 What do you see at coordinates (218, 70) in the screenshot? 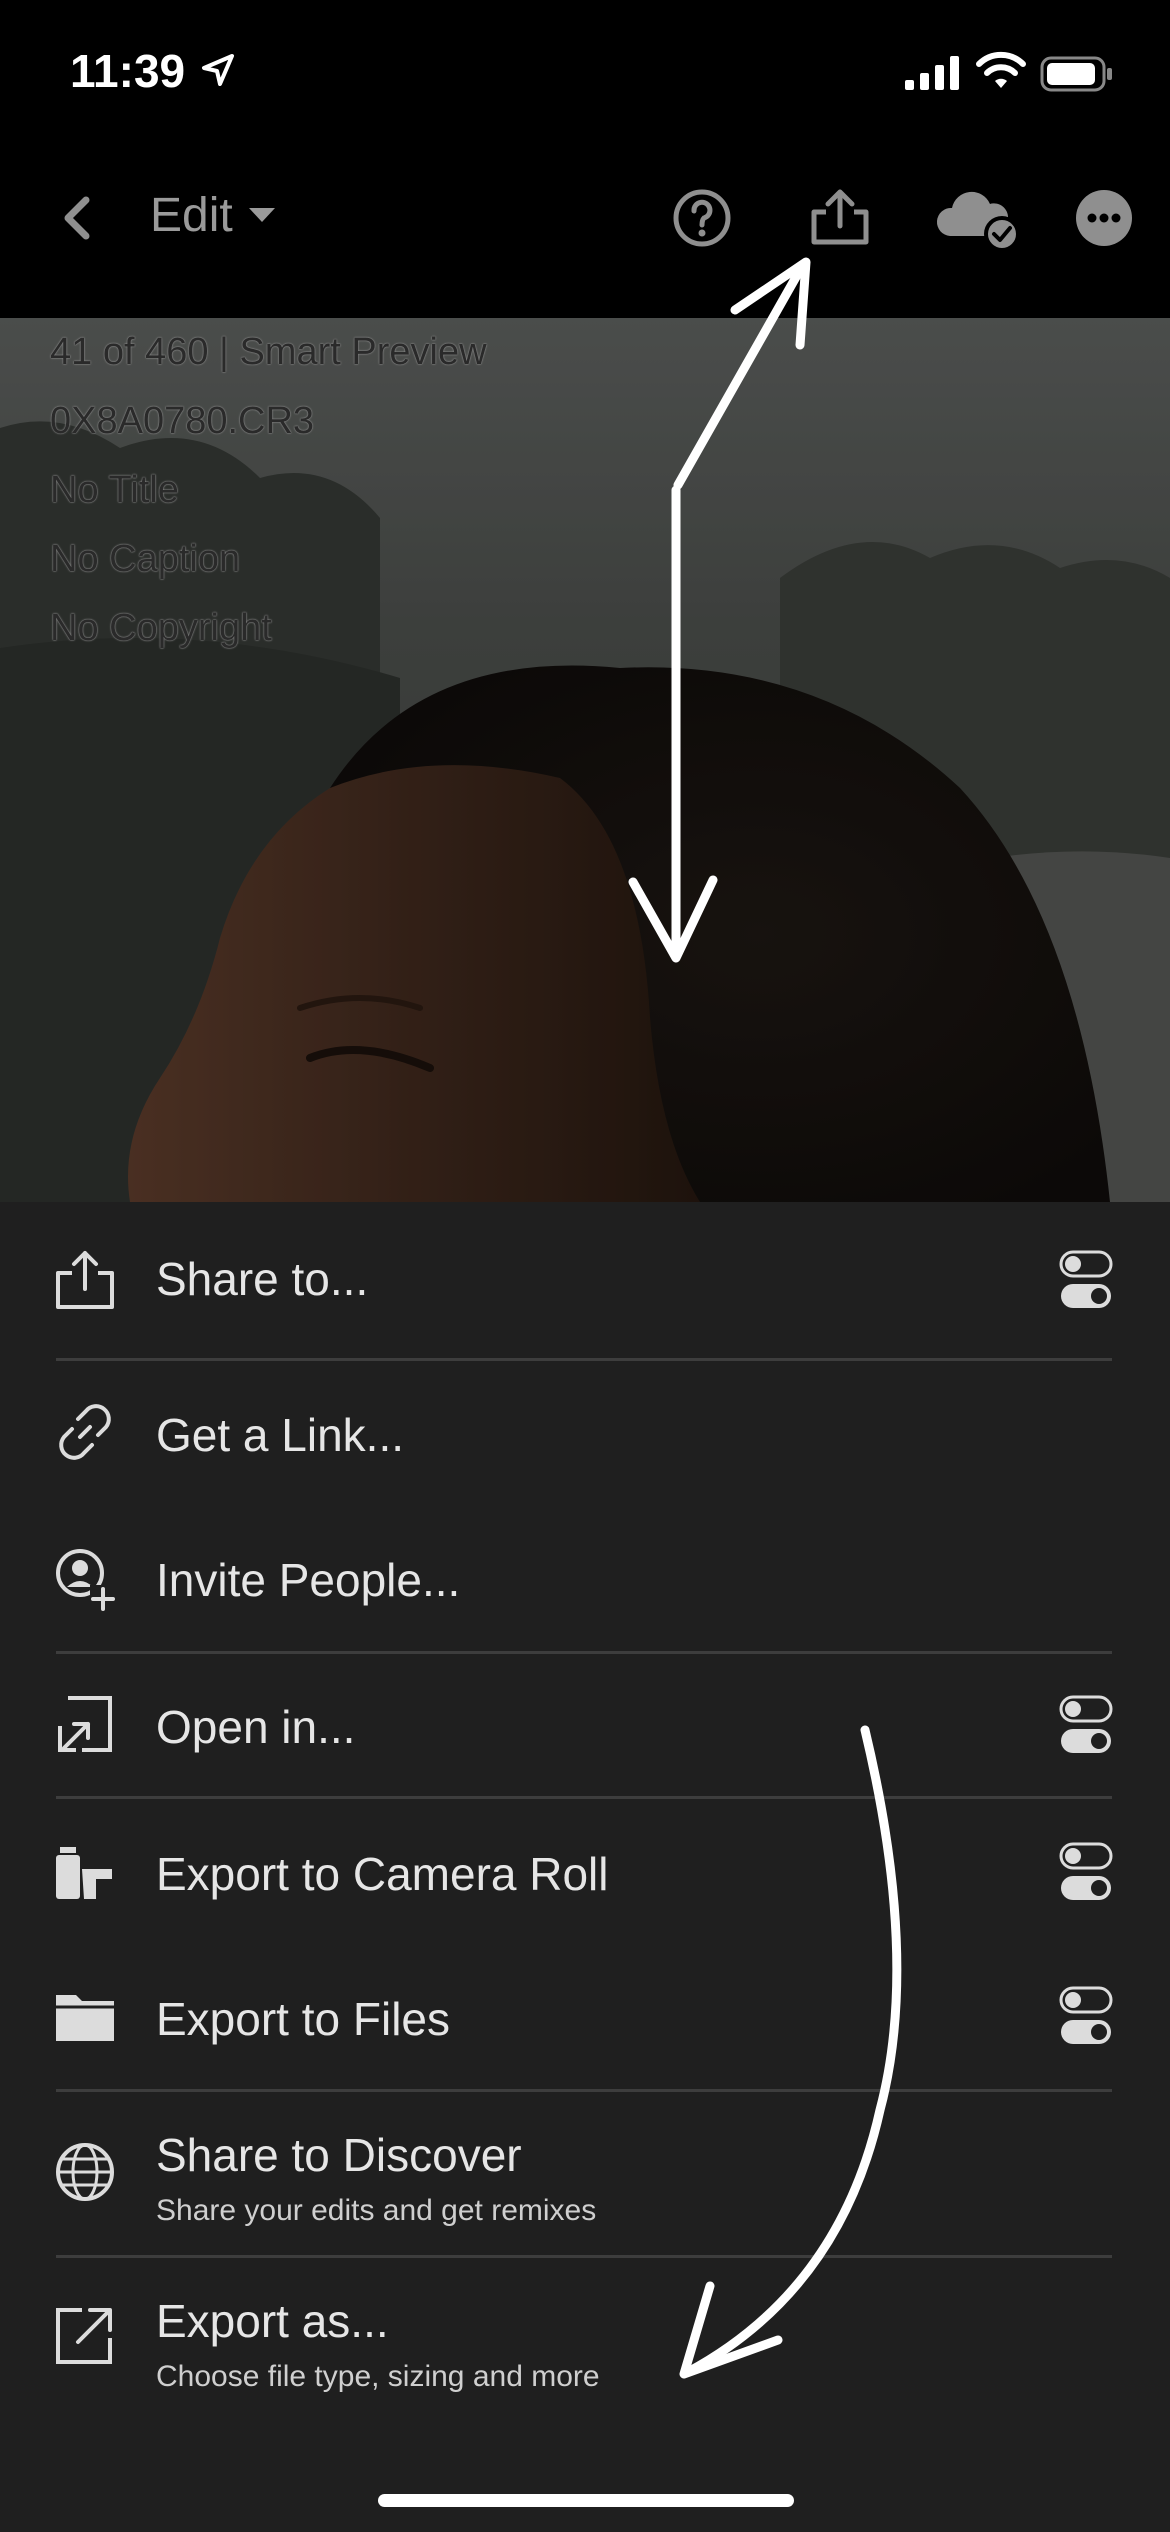
I see `location-arrow-icon` at bounding box center [218, 70].